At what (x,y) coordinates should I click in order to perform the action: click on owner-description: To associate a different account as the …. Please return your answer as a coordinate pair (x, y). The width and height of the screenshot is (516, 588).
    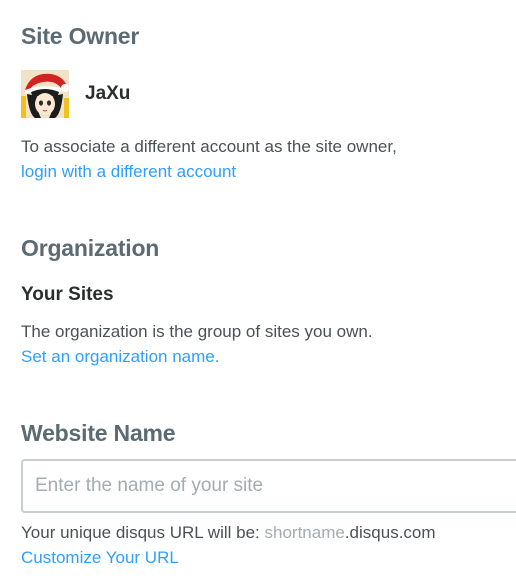
    Looking at the image, I should click on (209, 146).